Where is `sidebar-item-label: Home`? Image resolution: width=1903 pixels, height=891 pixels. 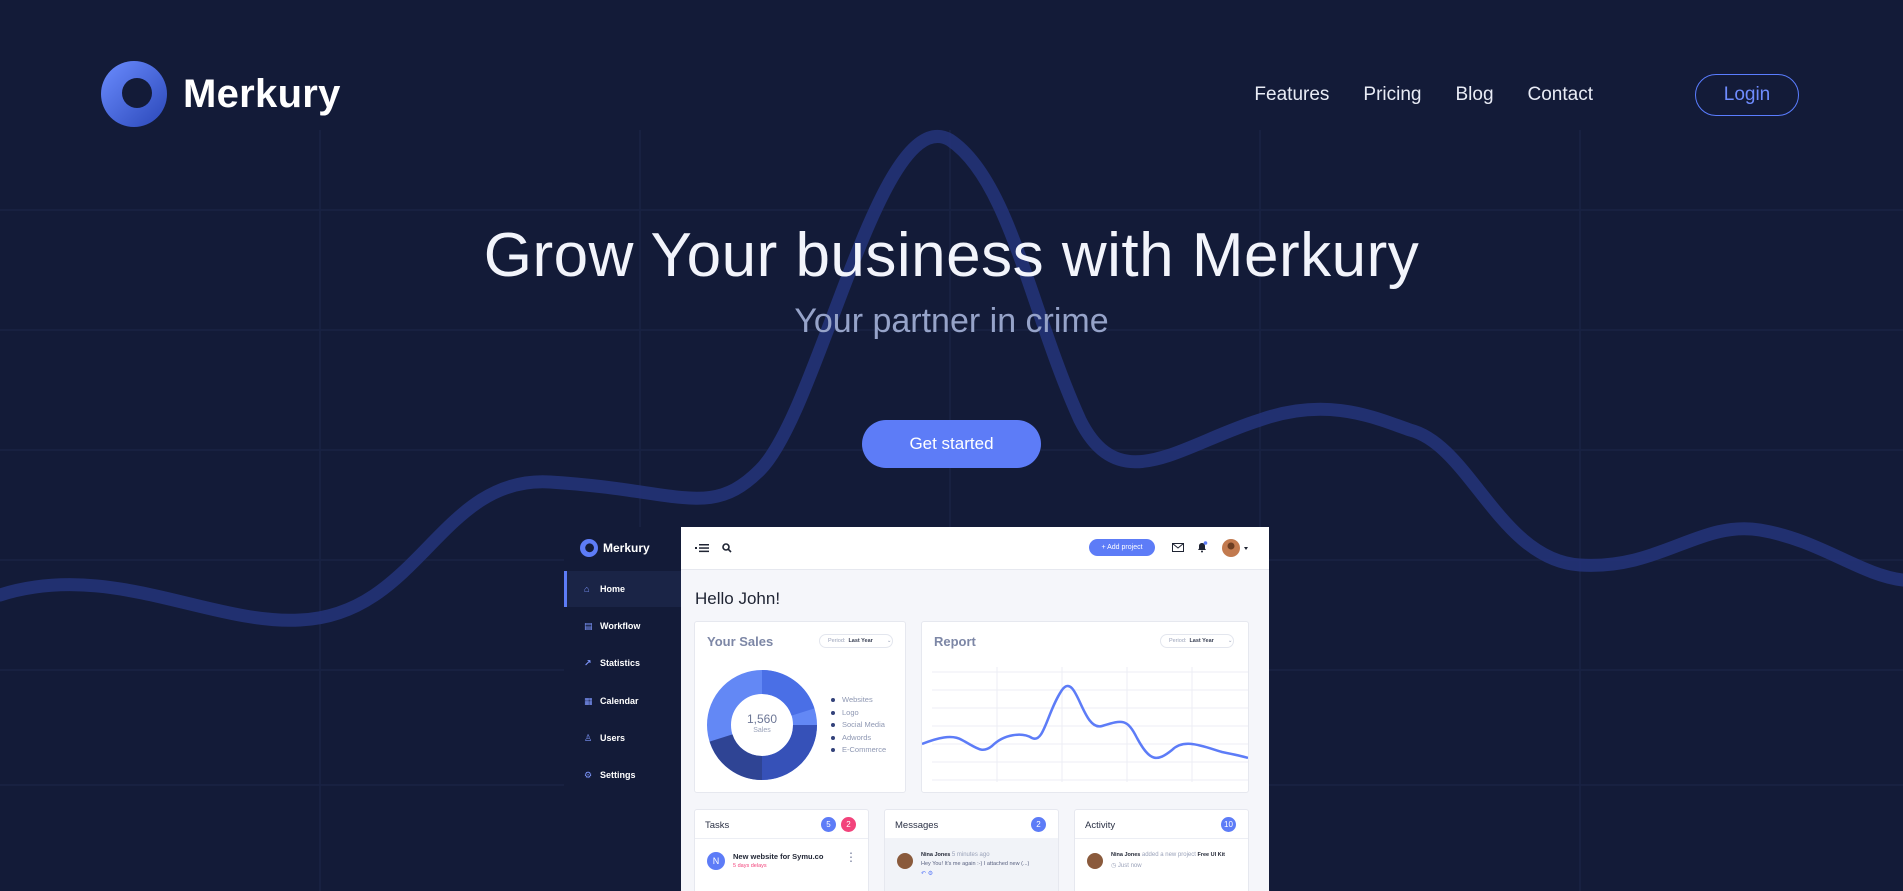 sidebar-item-label: Home is located at coordinates (613, 589).